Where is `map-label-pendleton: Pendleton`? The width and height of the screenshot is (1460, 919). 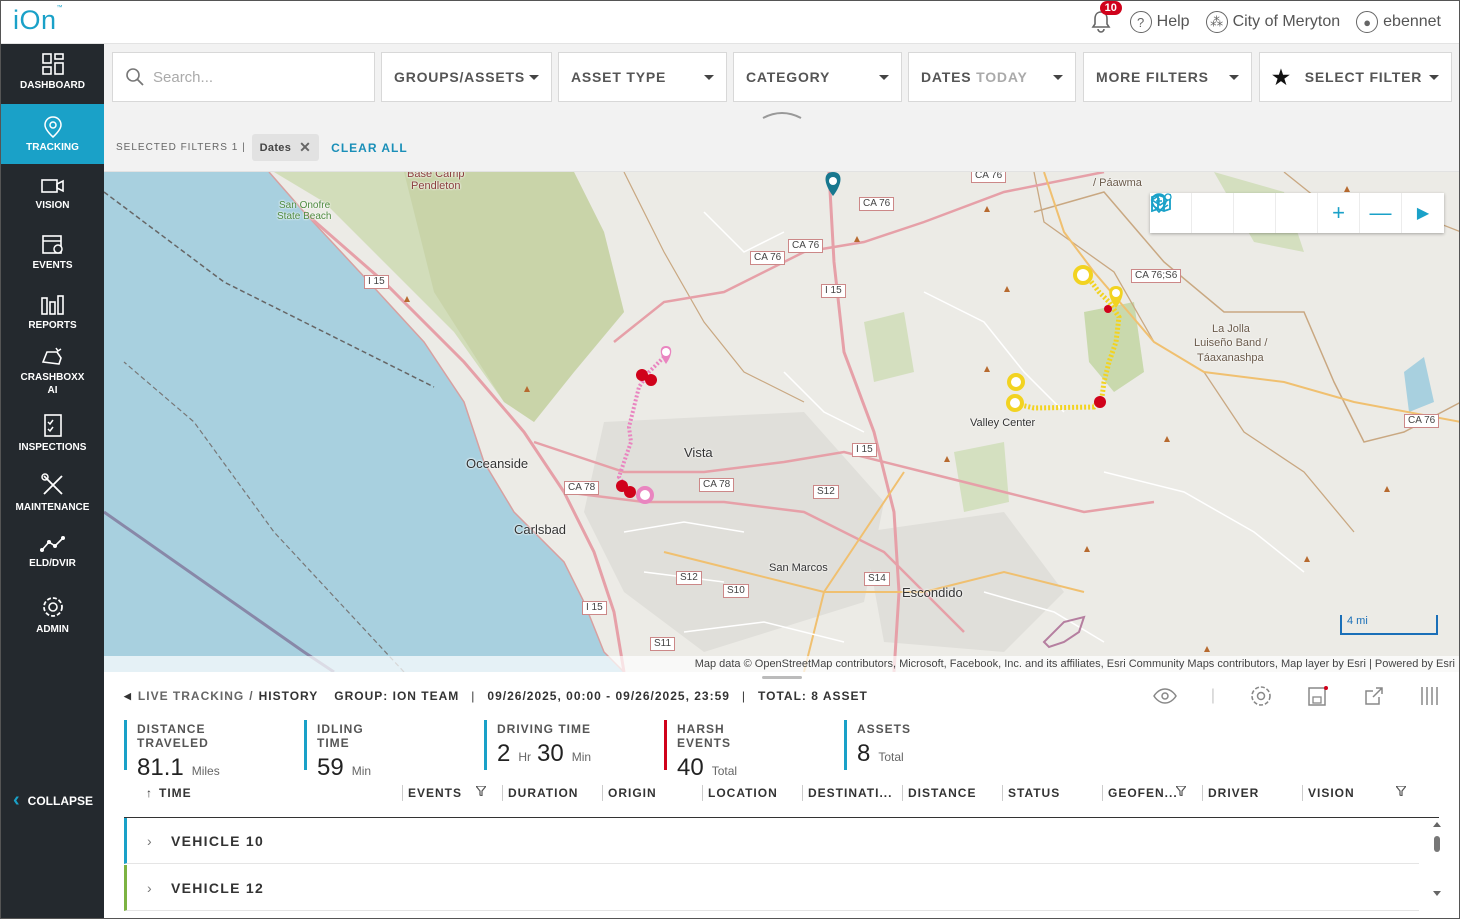 map-label-pendleton: Pendleton is located at coordinates (436, 186).